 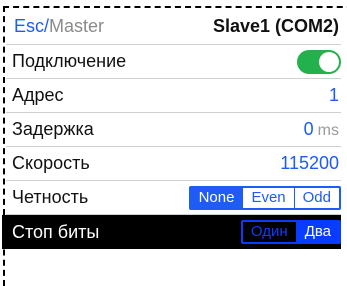 I want to click on connection-toggle, so click(x=319, y=61).